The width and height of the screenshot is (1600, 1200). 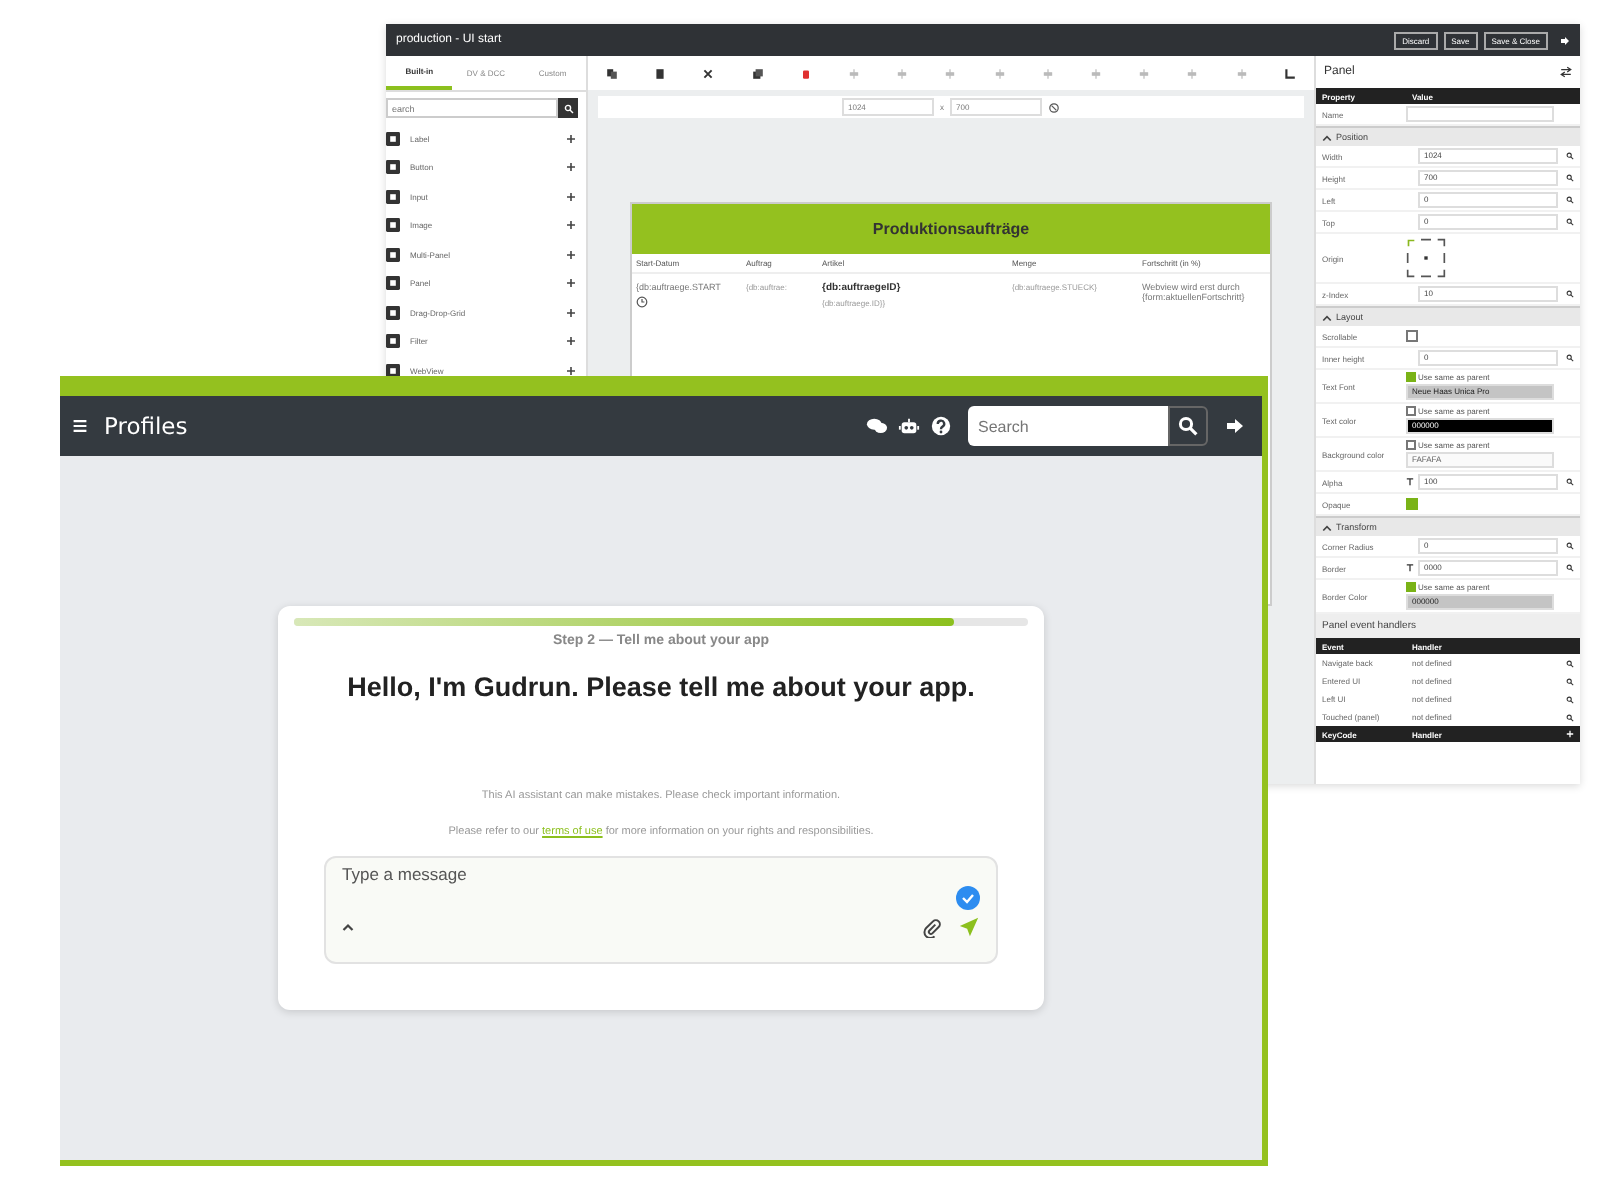 I want to click on name-field, so click(x=1480, y=114).